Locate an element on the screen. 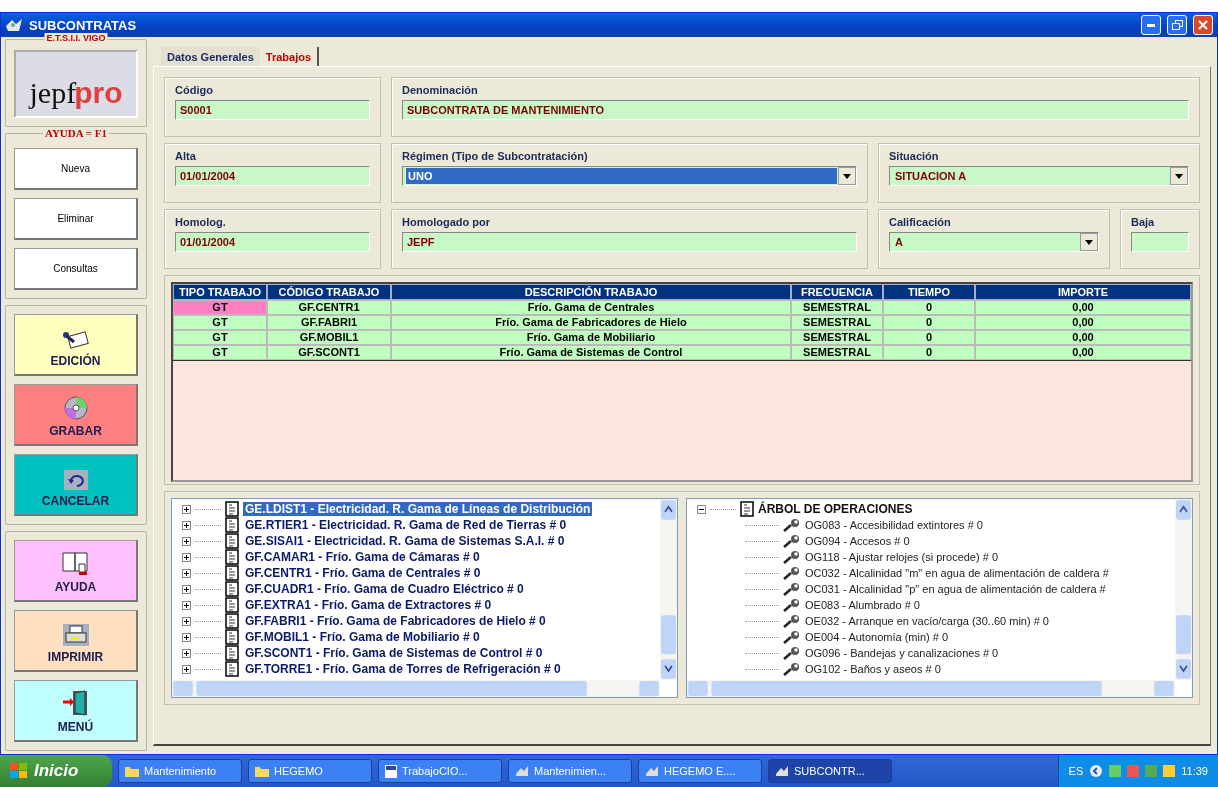  column-header: DESCRIPCIÓN TRABAJO is located at coordinates (591, 292).